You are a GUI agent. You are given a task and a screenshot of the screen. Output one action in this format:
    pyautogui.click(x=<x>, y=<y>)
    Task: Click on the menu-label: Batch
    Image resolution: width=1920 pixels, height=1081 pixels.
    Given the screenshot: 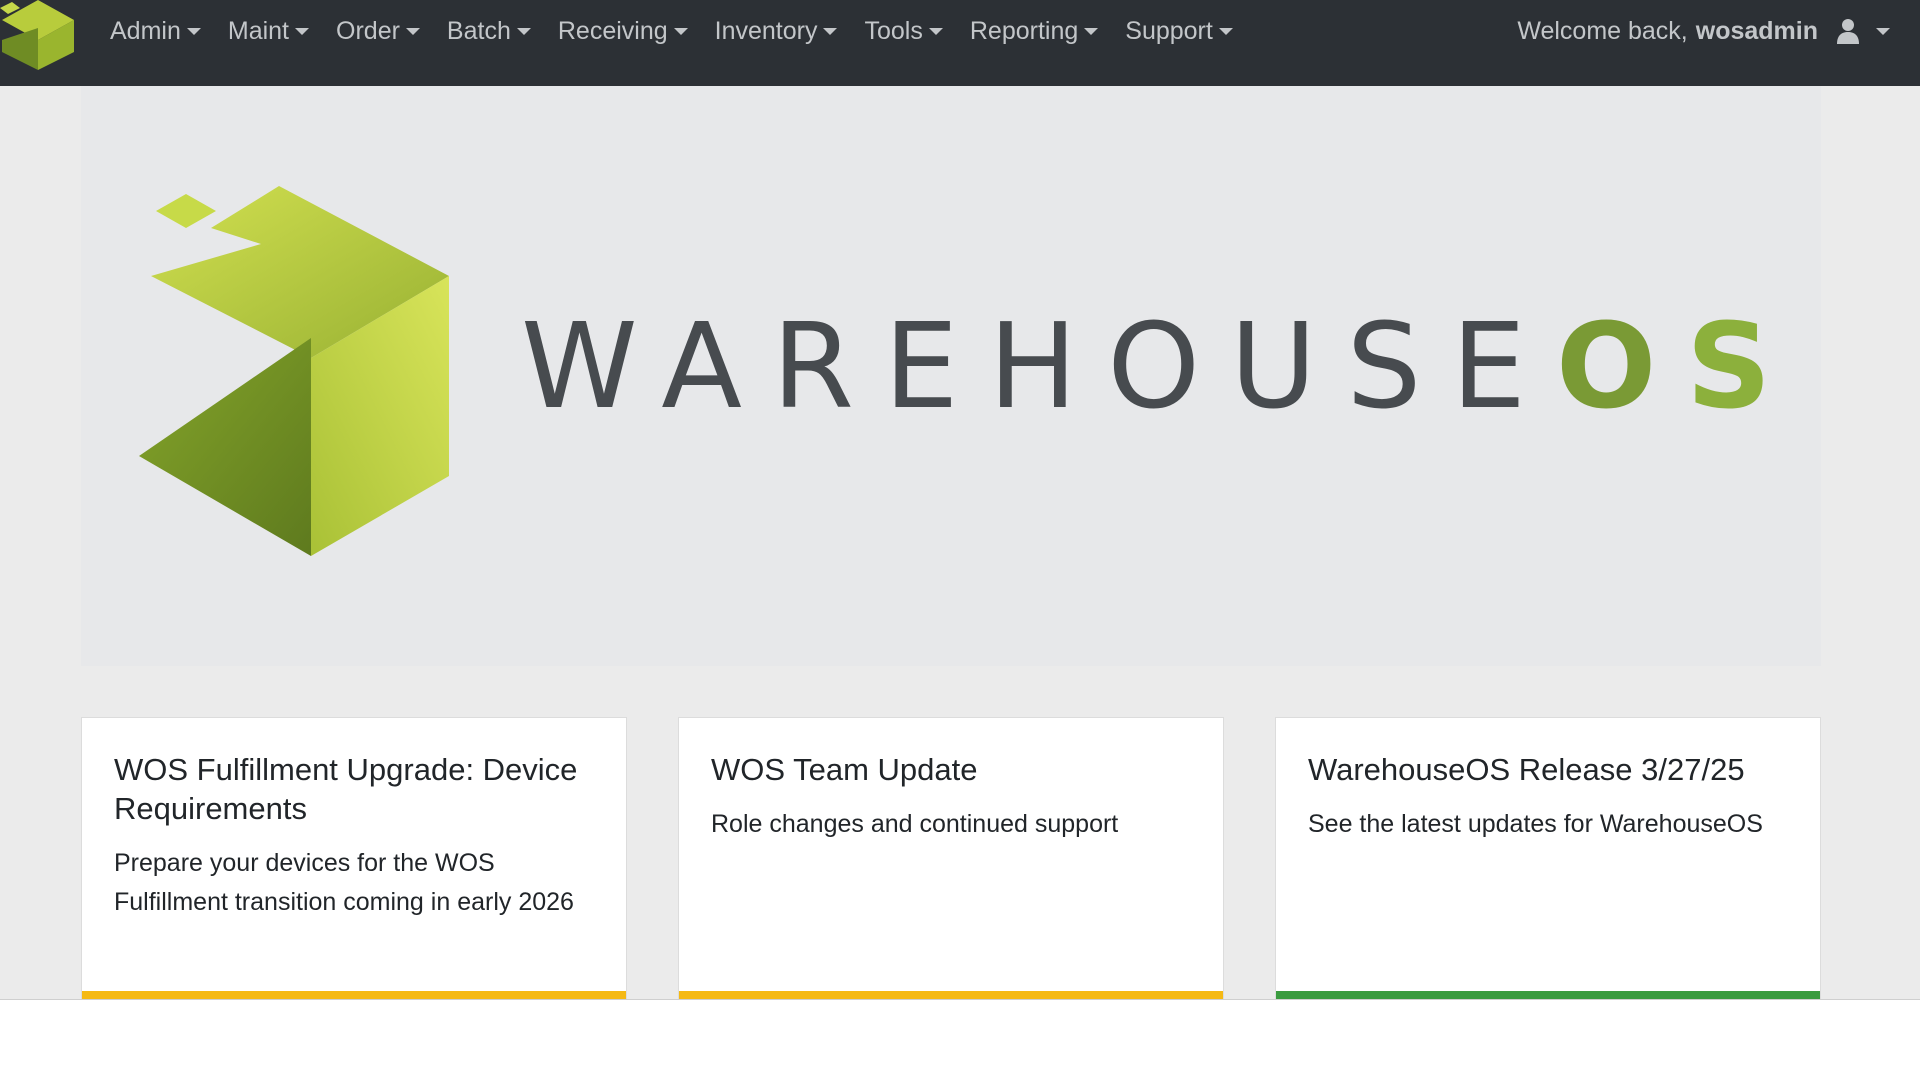 What is the action you would take?
    pyautogui.click(x=478, y=30)
    